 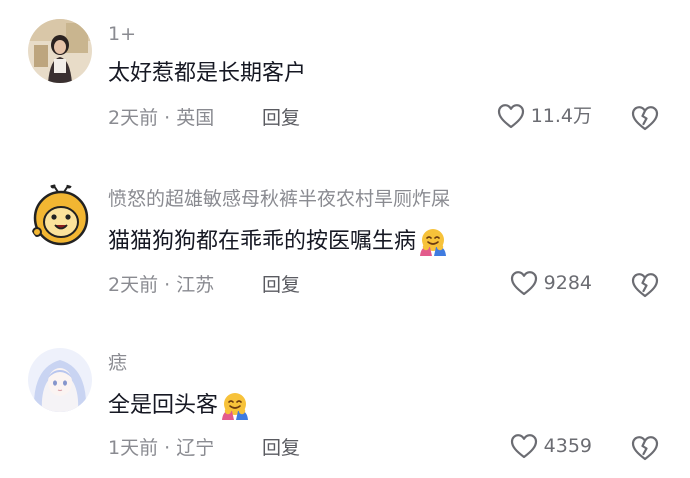 I want to click on comment-text-content: 全是回头客, so click(x=163, y=405).